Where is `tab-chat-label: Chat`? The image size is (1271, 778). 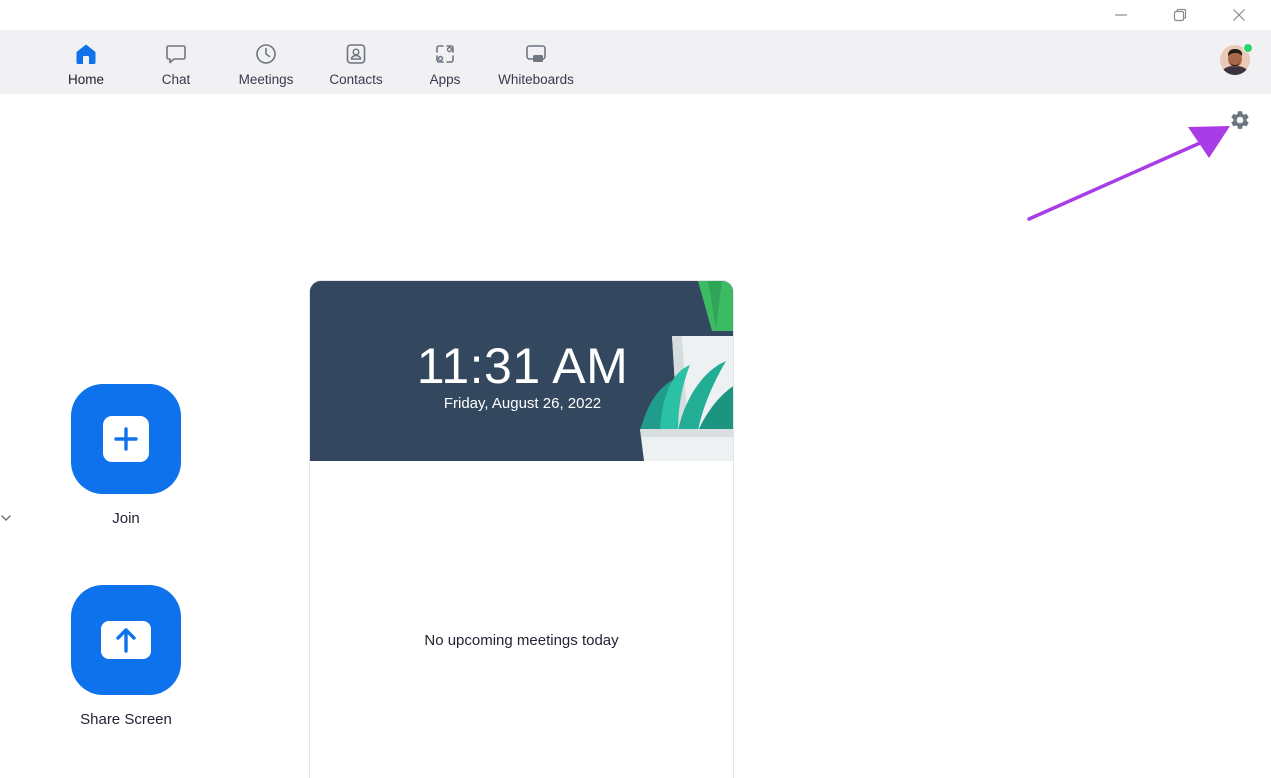 tab-chat-label: Chat is located at coordinates (176, 79).